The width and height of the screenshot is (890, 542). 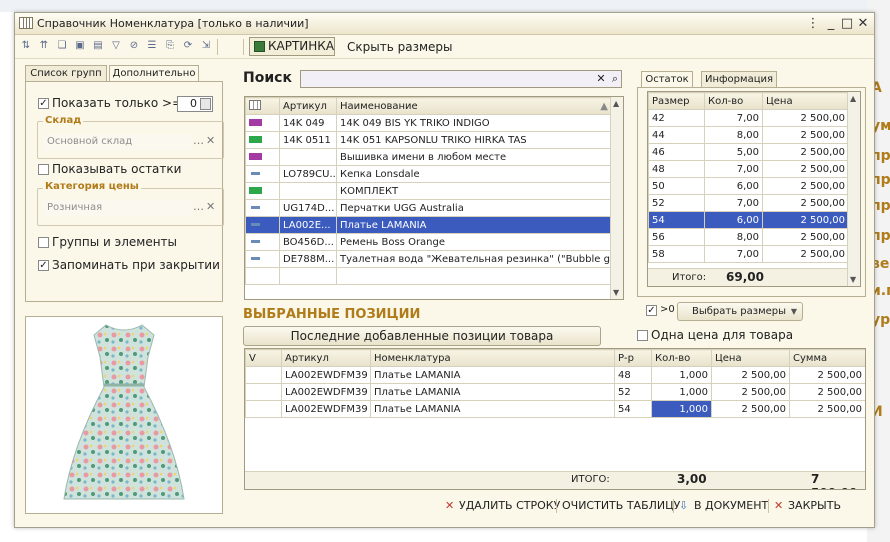 What do you see at coordinates (43, 103) in the screenshot?
I see `show-only-checkbox: ✓` at bounding box center [43, 103].